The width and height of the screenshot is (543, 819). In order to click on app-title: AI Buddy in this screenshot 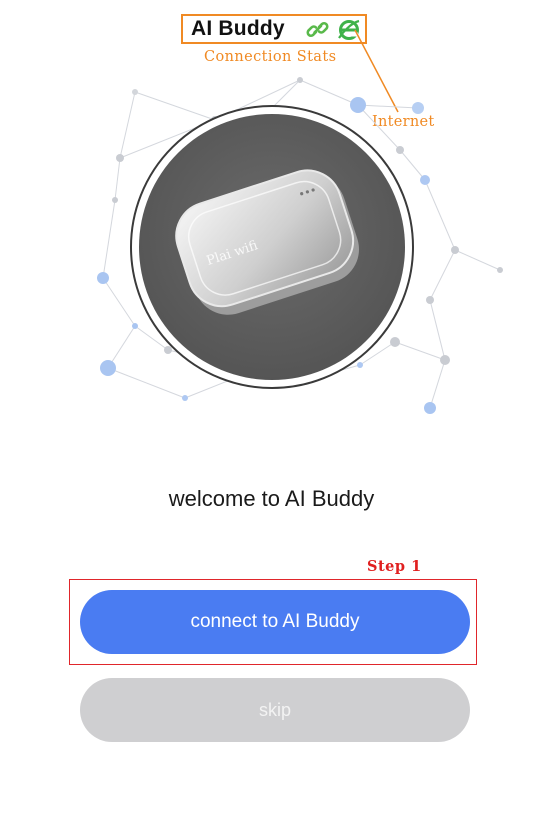, I will do `click(238, 28)`.